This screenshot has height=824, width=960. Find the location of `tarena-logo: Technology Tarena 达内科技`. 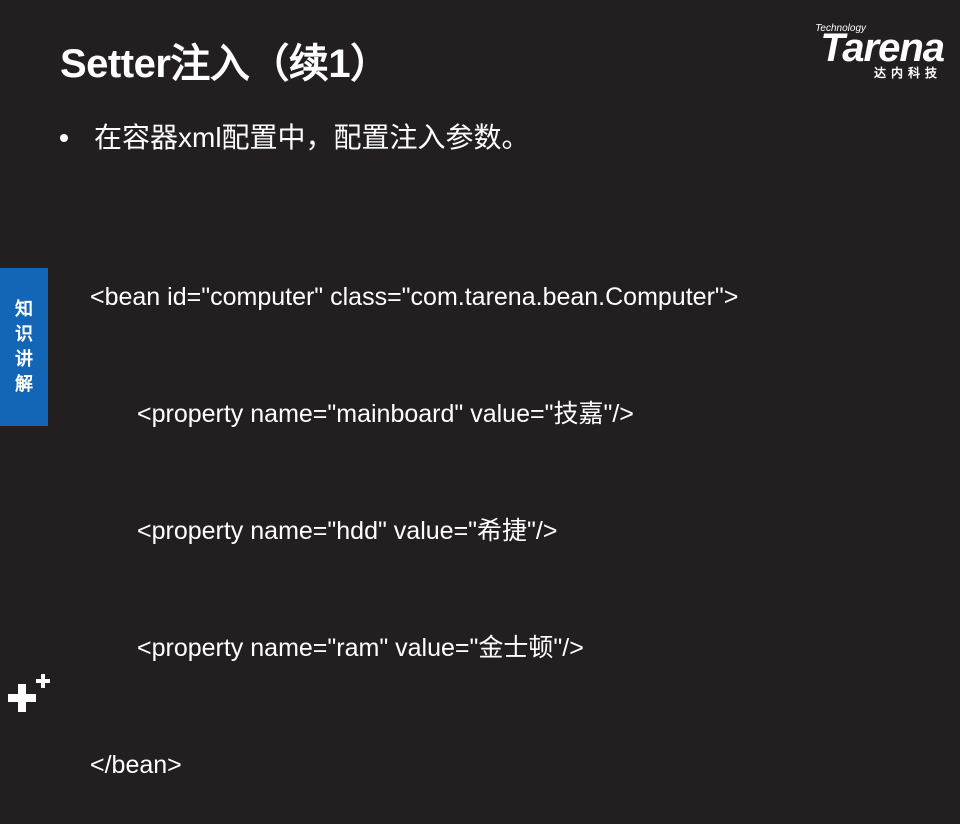

tarena-logo: Technology Tarena 达内科技 is located at coordinates (864, 53).